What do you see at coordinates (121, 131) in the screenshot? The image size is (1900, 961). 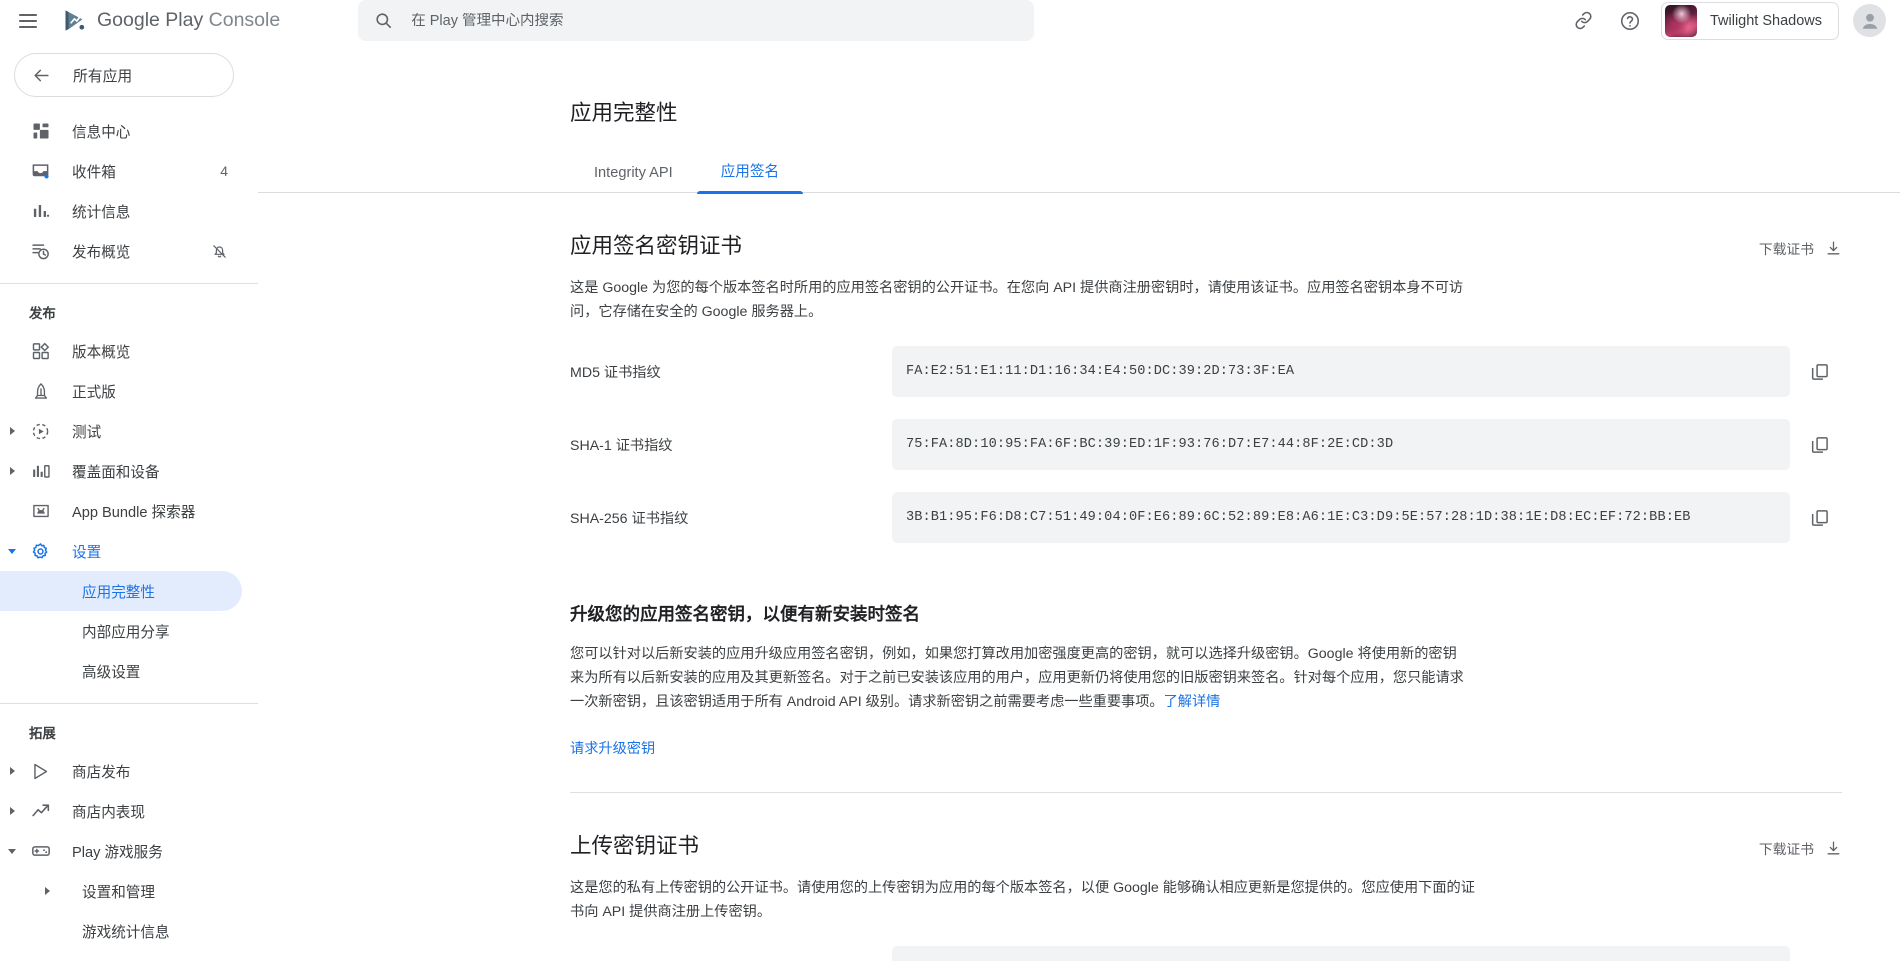 I see `sidebar-item-dashboard: 信息中心` at bounding box center [121, 131].